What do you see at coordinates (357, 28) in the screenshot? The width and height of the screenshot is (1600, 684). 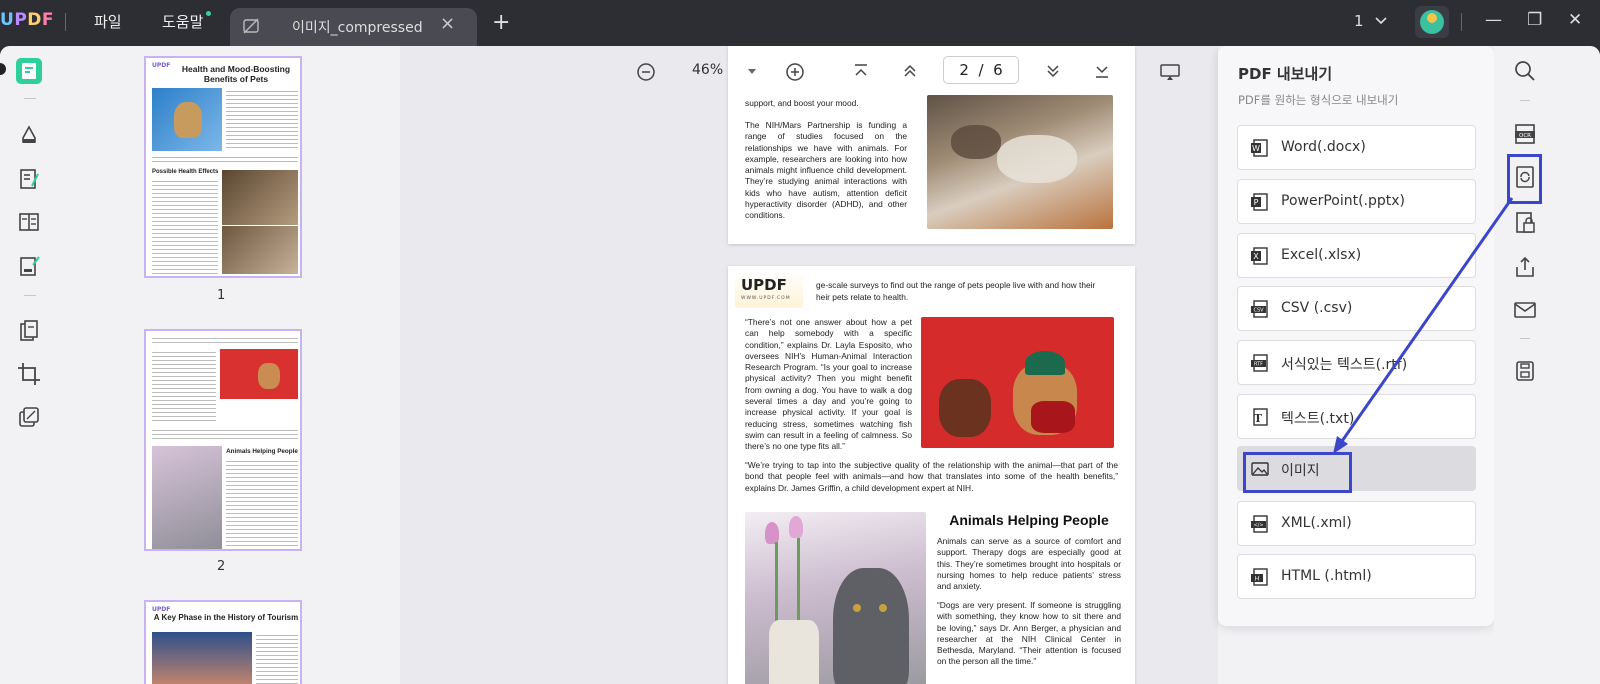 I see `tab-title: 이미지_compressed` at bounding box center [357, 28].